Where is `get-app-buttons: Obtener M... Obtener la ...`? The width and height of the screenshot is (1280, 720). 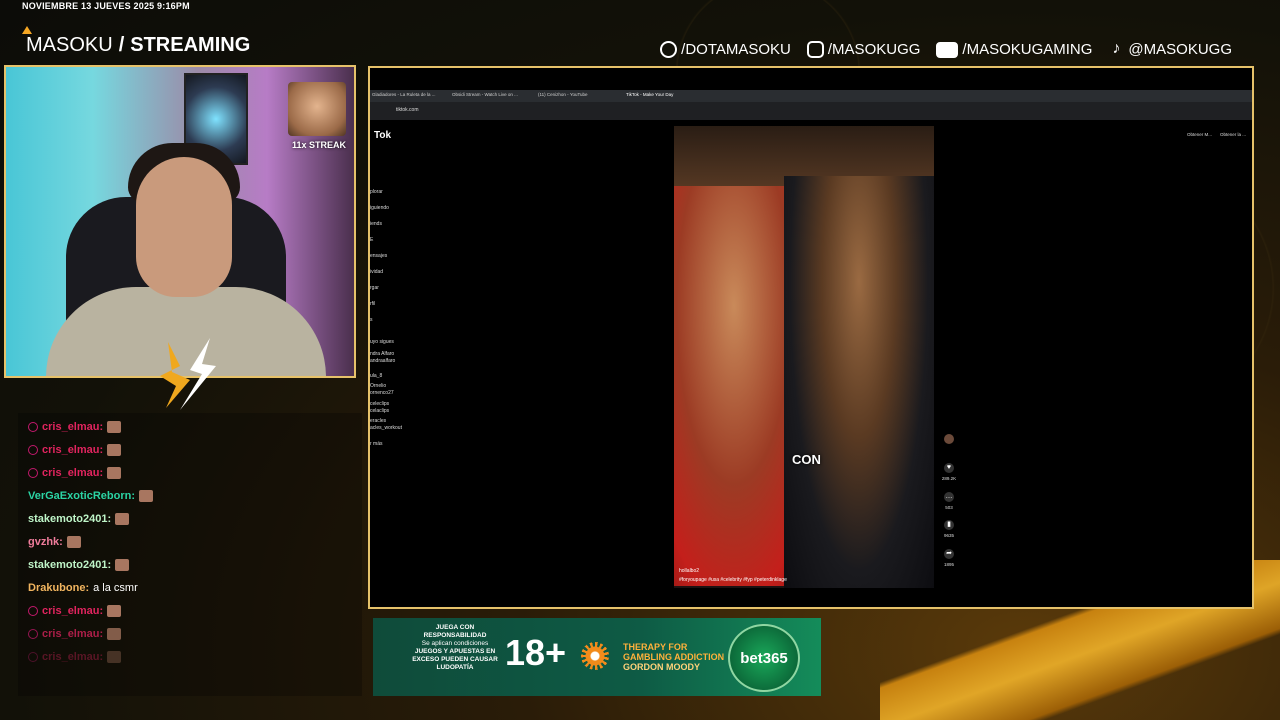
get-app-buttons: Obtener M... Obtener la ... is located at coordinates (1216, 134).